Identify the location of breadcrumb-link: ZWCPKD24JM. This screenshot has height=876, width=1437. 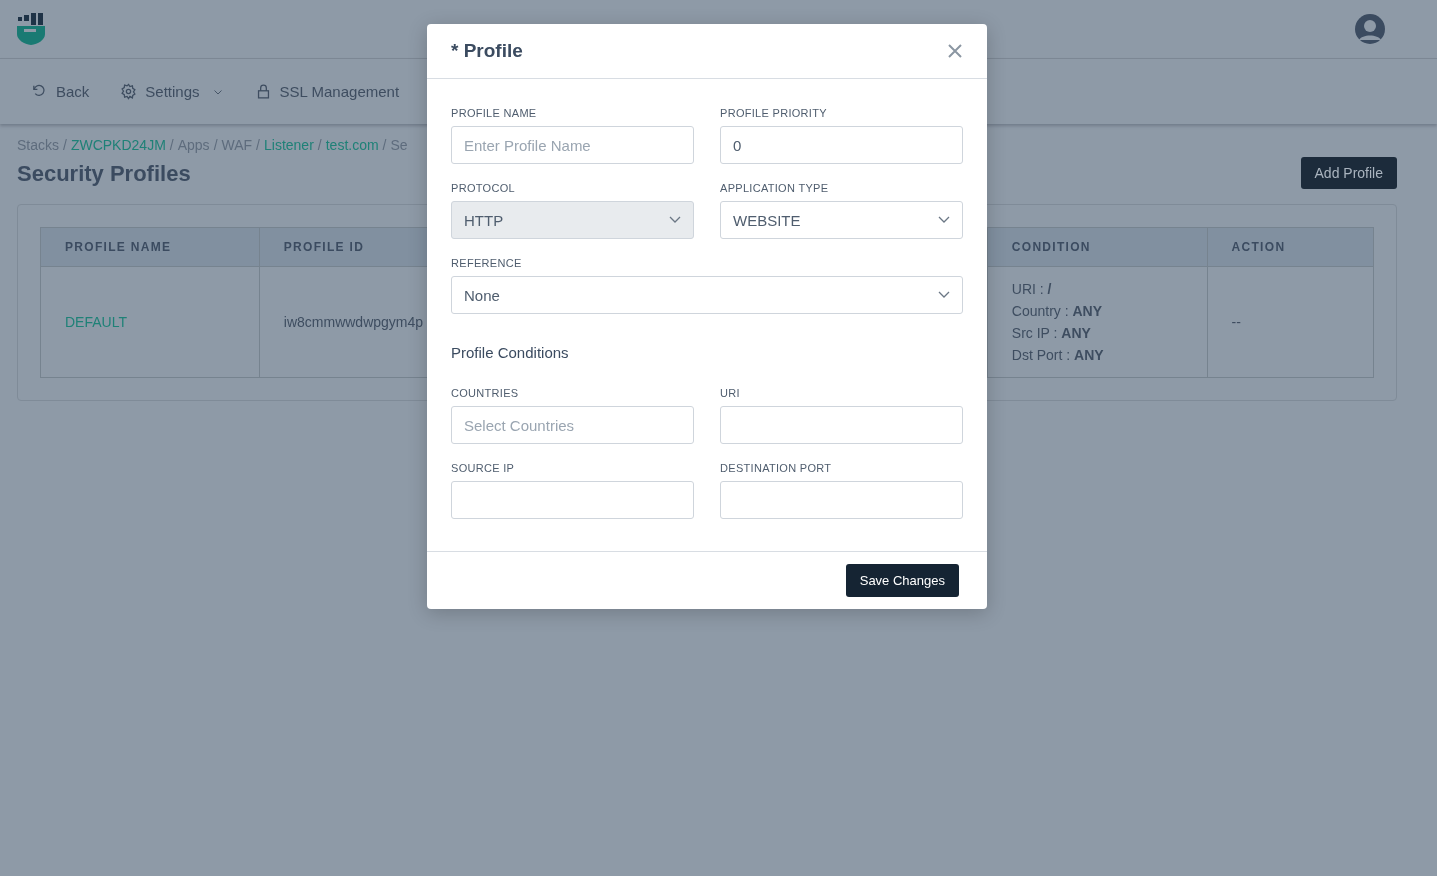
(118, 145).